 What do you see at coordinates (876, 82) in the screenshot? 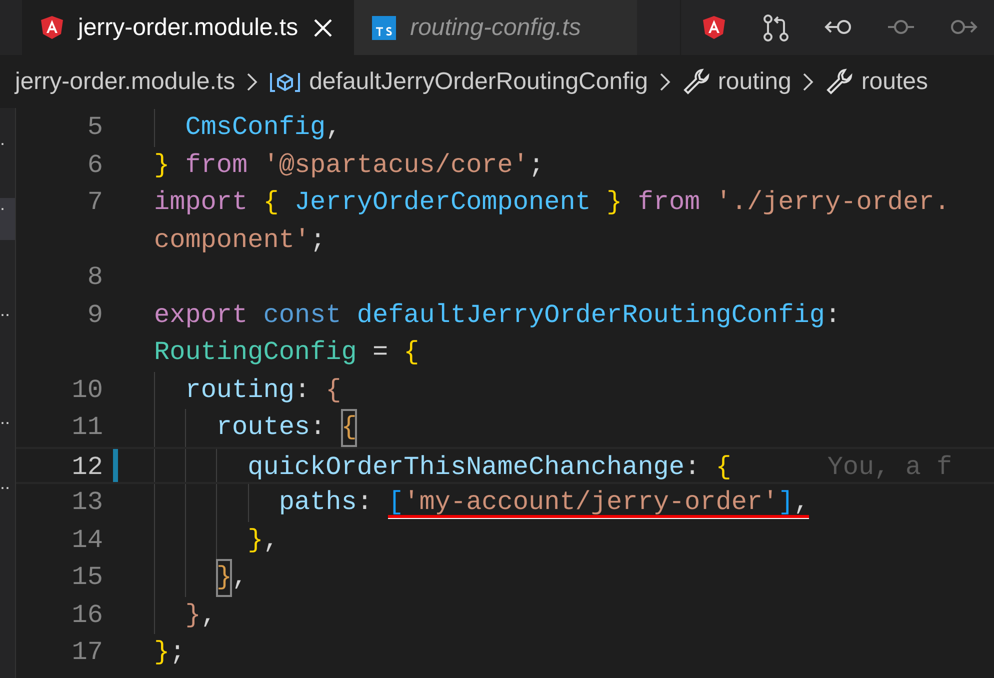
I see `breadcrumb-item: routes` at bounding box center [876, 82].